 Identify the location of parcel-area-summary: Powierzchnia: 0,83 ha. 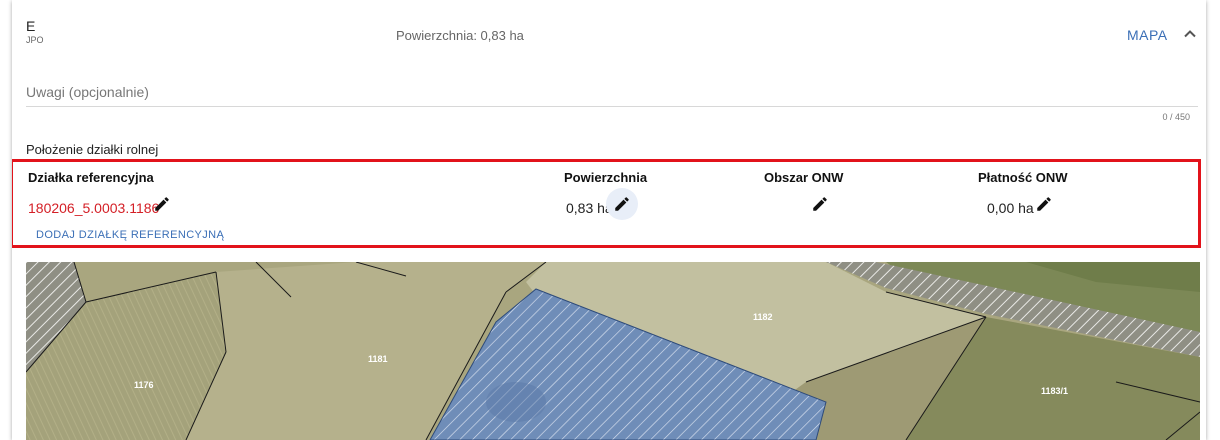
(460, 35).